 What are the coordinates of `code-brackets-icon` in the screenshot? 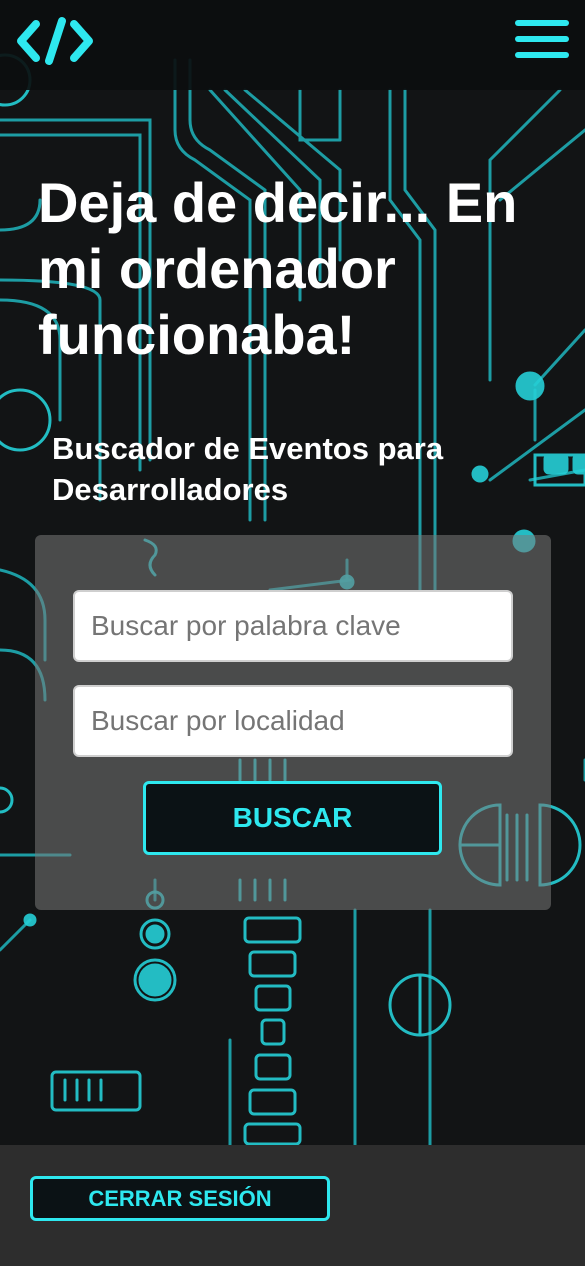 It's located at (55, 41).